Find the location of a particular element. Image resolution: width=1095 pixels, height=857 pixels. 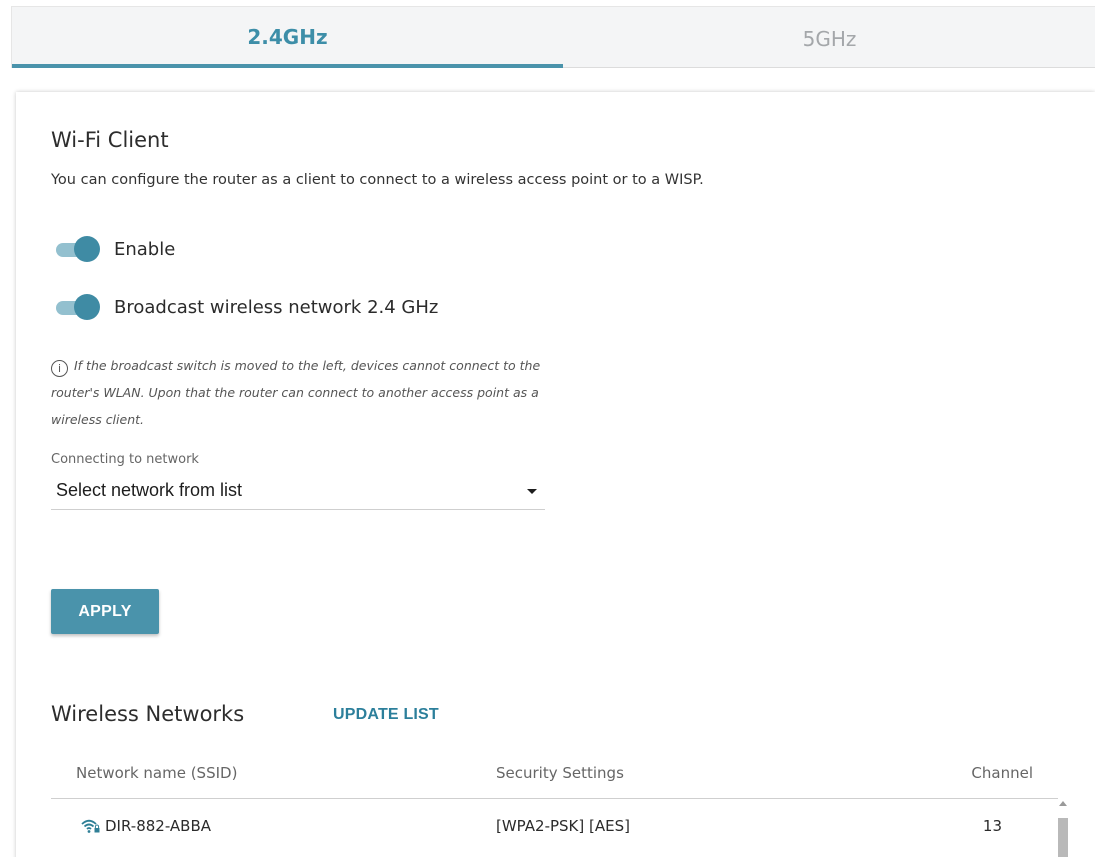

ssid-text: DIR-882-ABBA is located at coordinates (158, 826).